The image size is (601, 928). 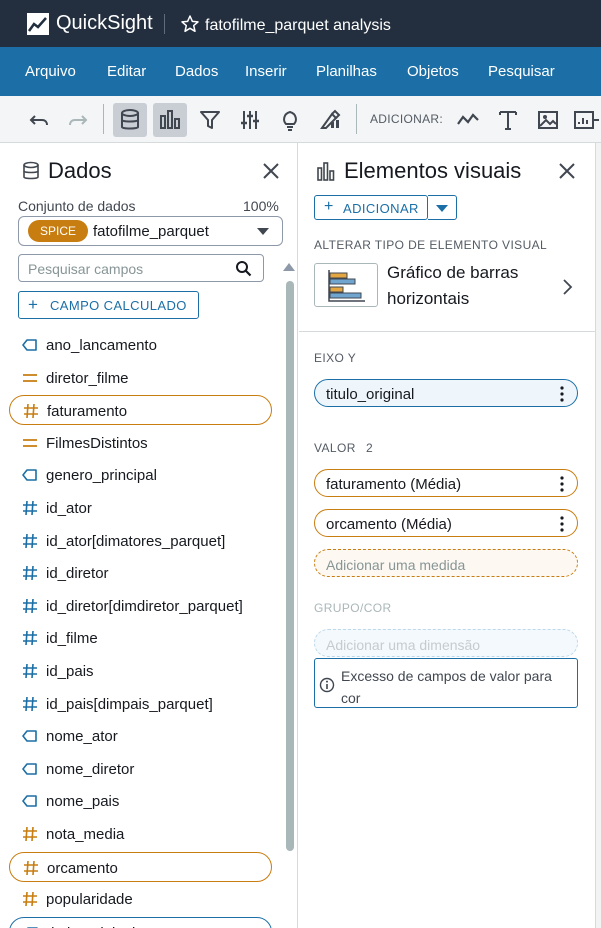 What do you see at coordinates (407, 119) in the screenshot?
I see `add-label: ADICIONAR:` at bounding box center [407, 119].